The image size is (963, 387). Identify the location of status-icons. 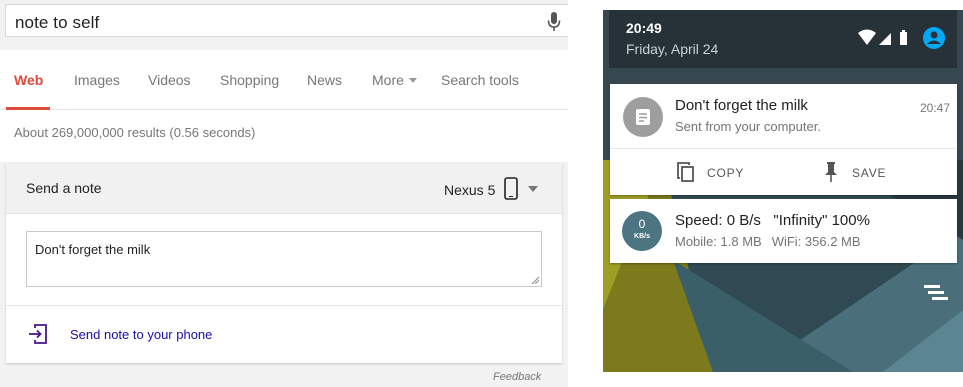
(901, 38).